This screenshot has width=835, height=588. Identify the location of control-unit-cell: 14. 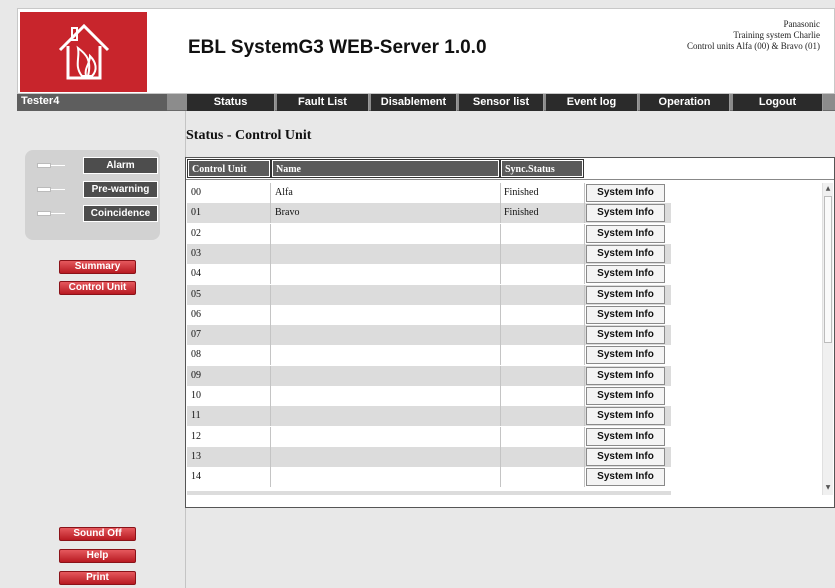
(196, 477).